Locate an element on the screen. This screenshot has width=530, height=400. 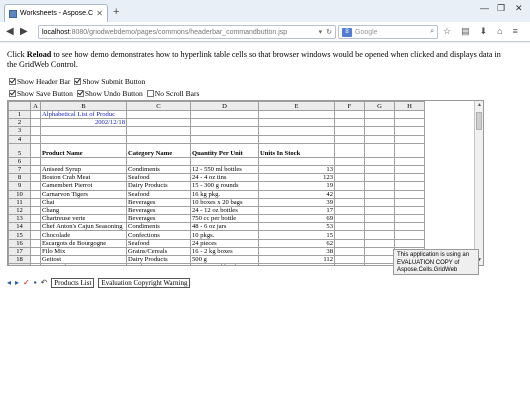
grid-cell: 112 is located at coordinates (296, 259).